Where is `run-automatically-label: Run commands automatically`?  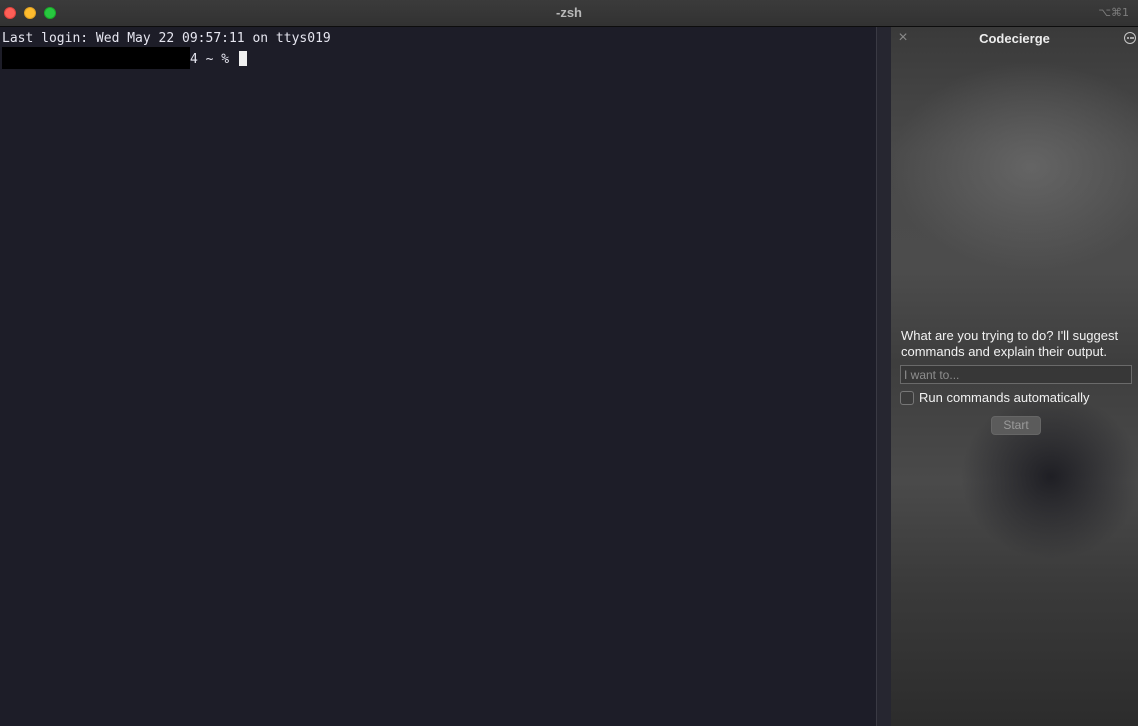 run-automatically-label: Run commands automatically is located at coordinates (1004, 397).